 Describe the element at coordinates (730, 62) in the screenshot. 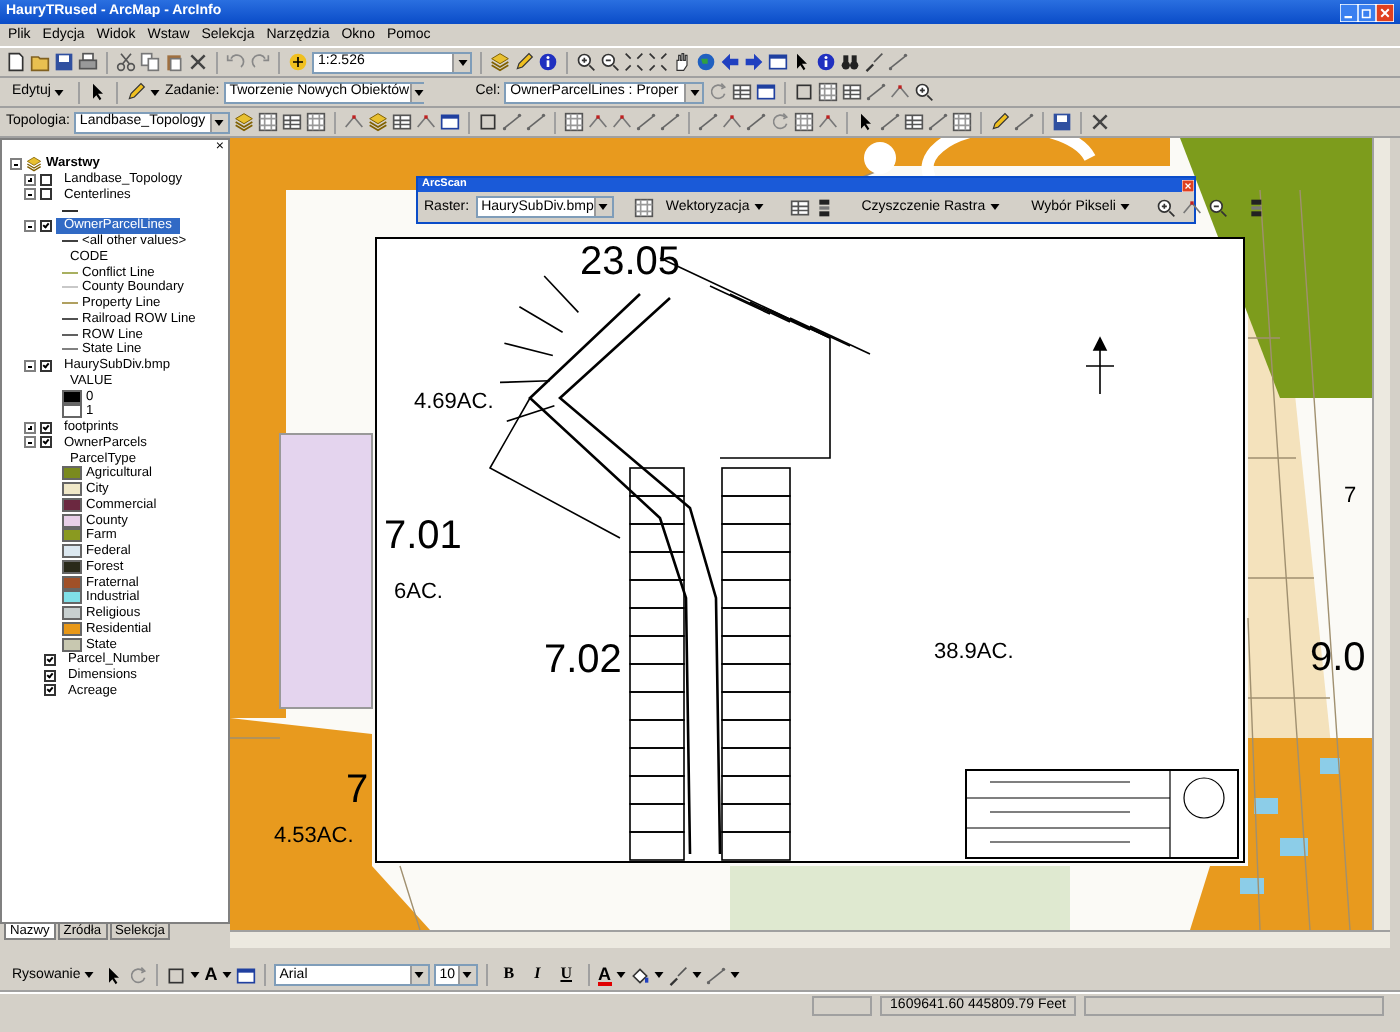

I see `arrow-left-icon` at that location.